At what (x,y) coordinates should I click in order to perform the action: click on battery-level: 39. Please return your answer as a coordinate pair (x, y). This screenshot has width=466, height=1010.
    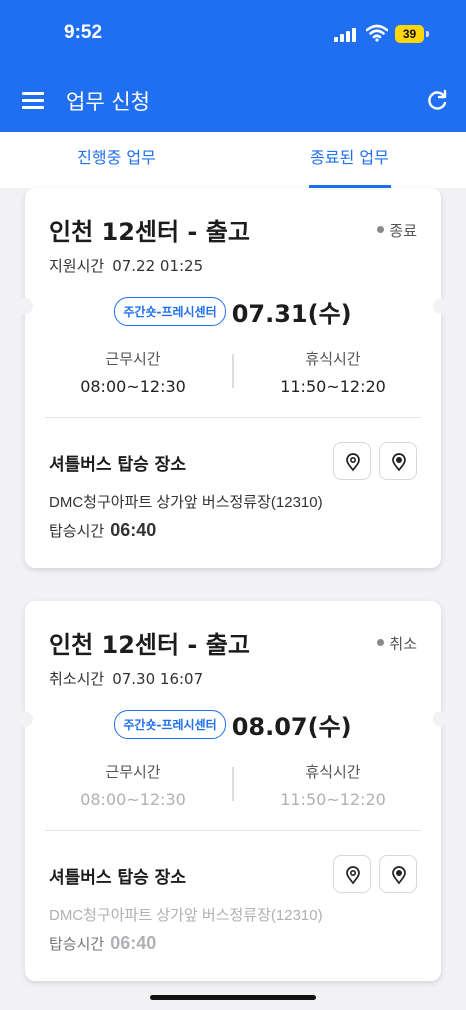
    Looking at the image, I should click on (409, 34).